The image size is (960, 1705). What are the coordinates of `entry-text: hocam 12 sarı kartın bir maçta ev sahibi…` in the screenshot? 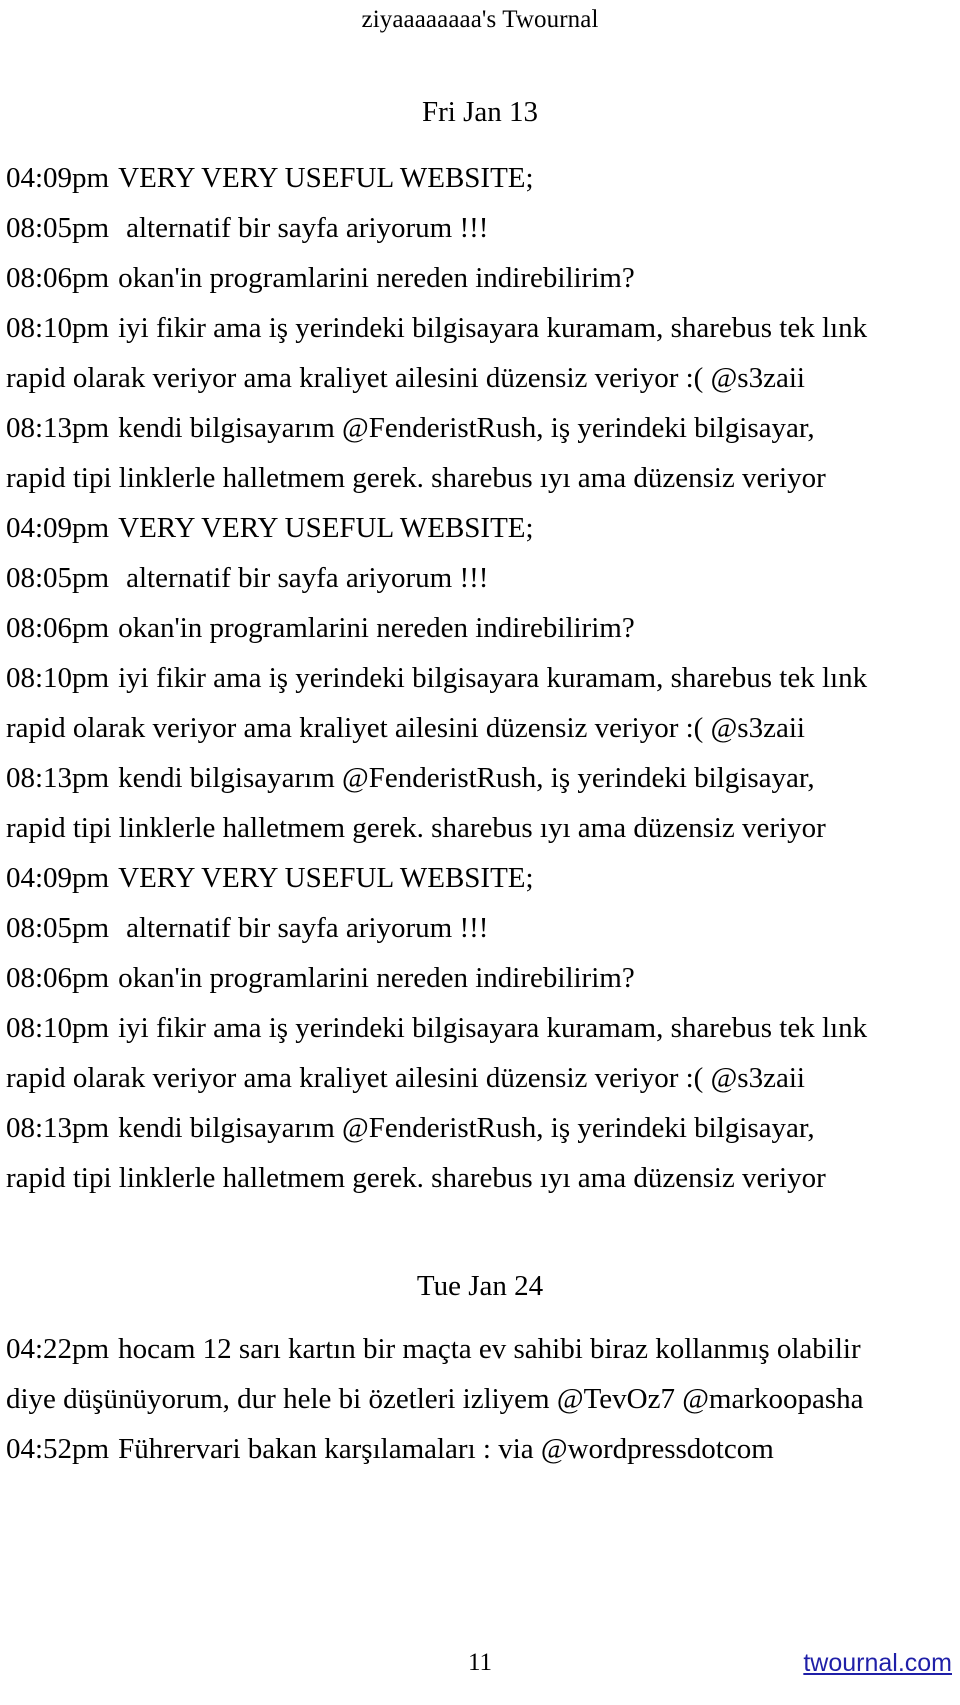 It's located at (489, 1349).